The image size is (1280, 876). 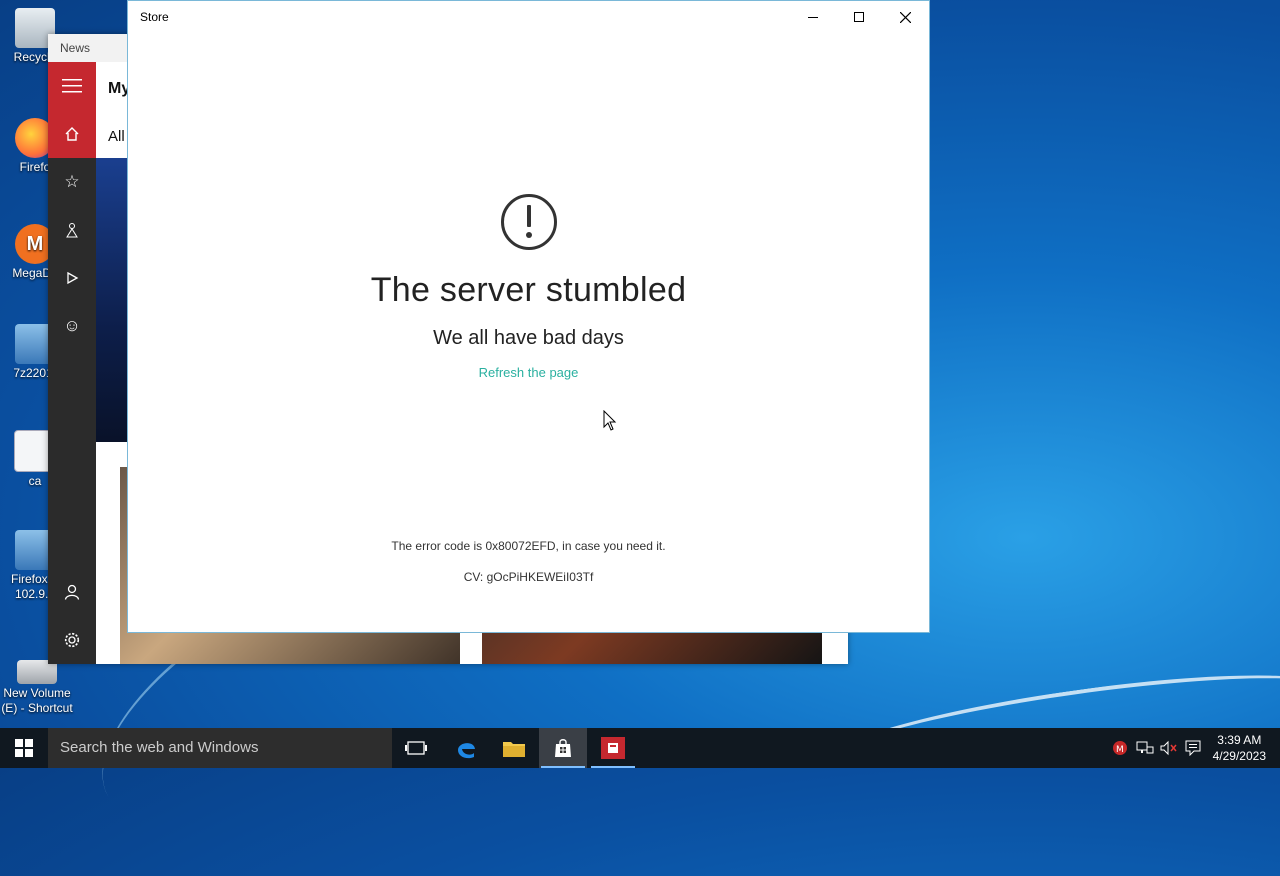 What do you see at coordinates (116, 136) in the screenshot?
I see `news-filter-tab: All` at bounding box center [116, 136].